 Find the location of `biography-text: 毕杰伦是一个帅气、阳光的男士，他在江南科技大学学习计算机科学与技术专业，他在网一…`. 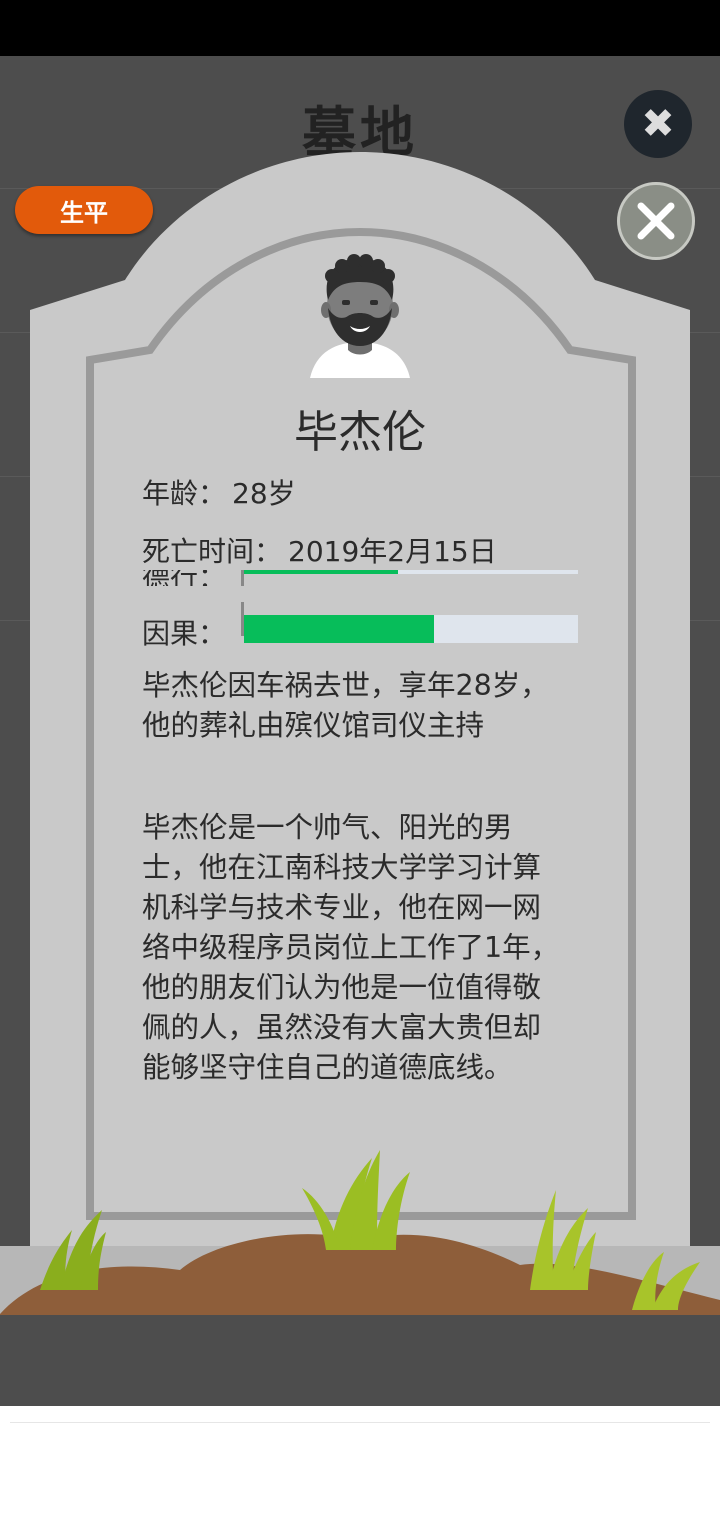

biography-text: 毕杰伦是一个帅气、阳光的男士，他在江南科技大学学习计算机科学与技术专业，他在网一… is located at coordinates (351, 947).